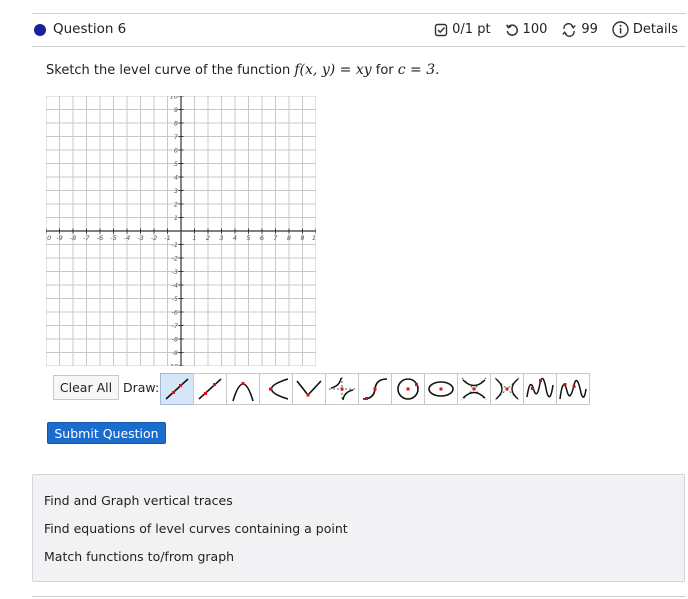  I want to click on x-tick-label: 5, so click(248, 238).